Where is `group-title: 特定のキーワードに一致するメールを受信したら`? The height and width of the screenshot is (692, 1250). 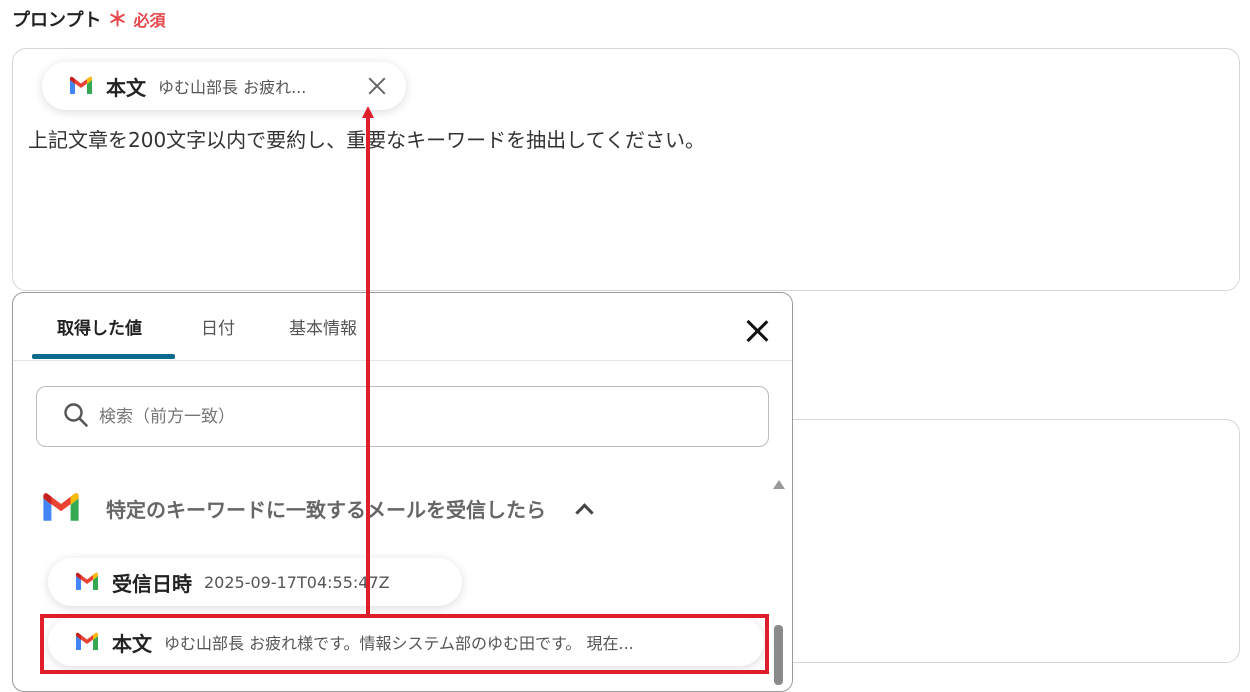 group-title: 特定のキーワードに一致するメールを受信したら is located at coordinates (326, 509).